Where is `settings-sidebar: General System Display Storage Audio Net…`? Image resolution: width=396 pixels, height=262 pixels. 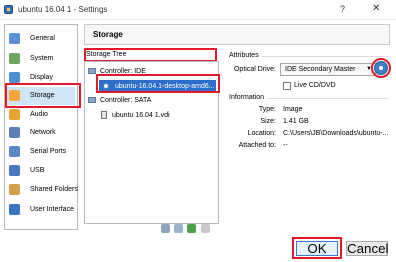 settings-sidebar: General System Display Storage Audio Net… is located at coordinates (41, 127).